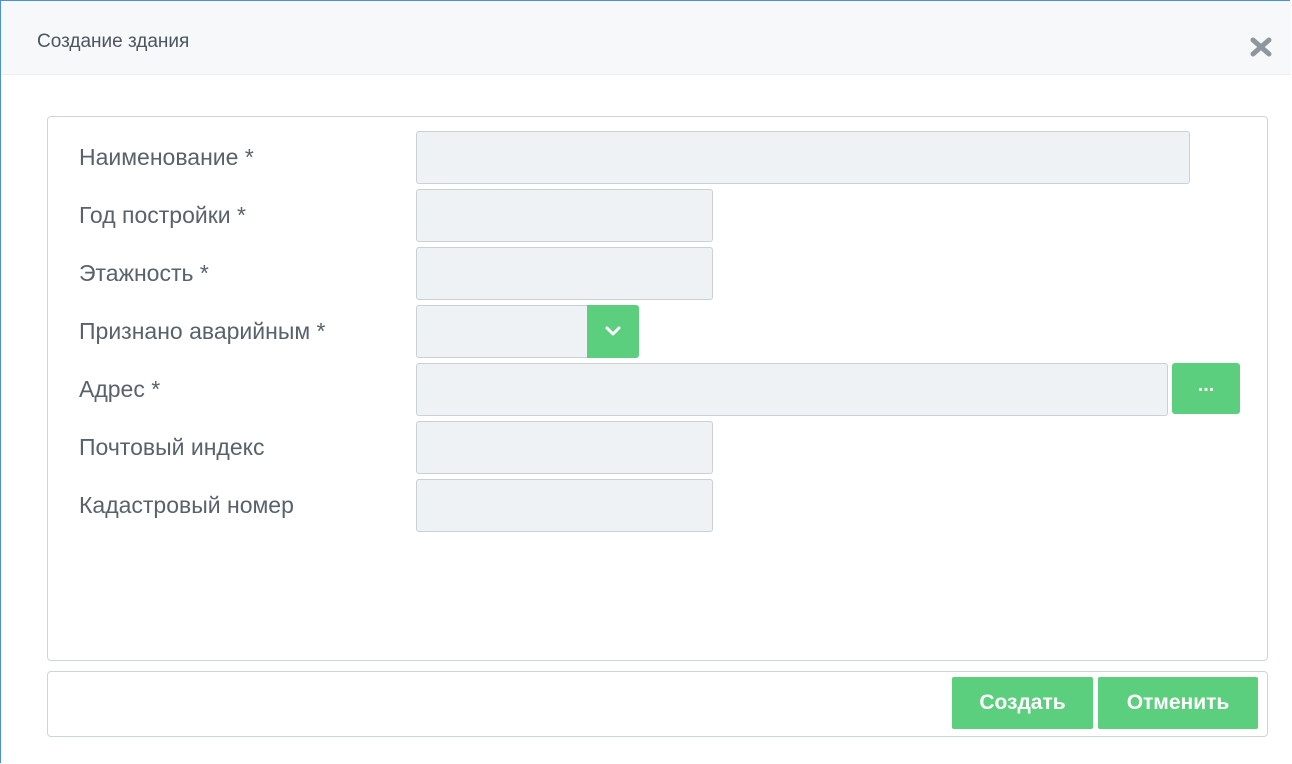 This screenshot has width=1292, height=764. I want to click on emergency-dropdown-button, so click(613, 331).